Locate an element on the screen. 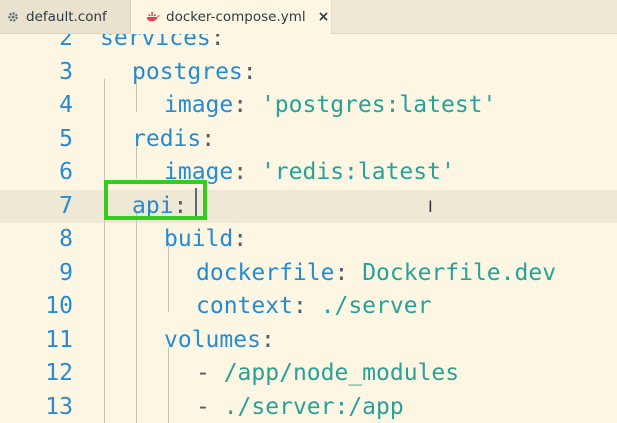 The width and height of the screenshot is (617, 423). line-number: 5 is located at coordinates (66, 138).